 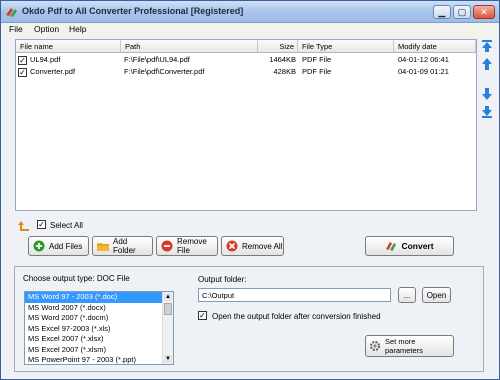 I want to click on select-all-checkbox: ✓, so click(x=41, y=225).